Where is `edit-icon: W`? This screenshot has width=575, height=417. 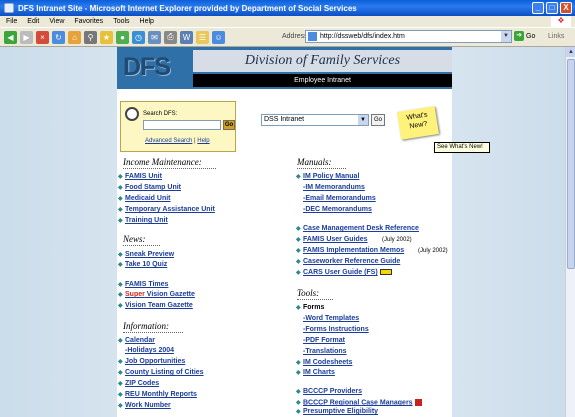 edit-icon: W is located at coordinates (186, 37).